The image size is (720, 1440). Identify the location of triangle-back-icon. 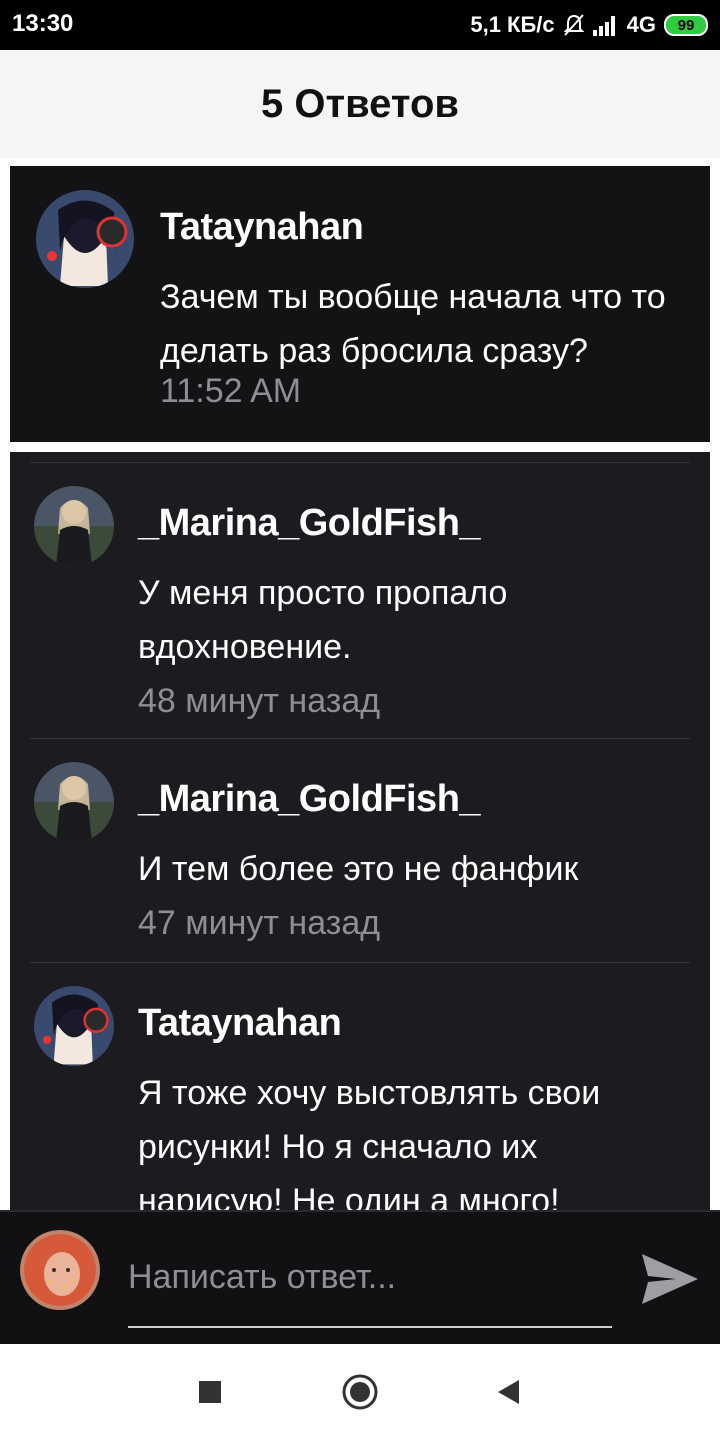
(508, 1392).